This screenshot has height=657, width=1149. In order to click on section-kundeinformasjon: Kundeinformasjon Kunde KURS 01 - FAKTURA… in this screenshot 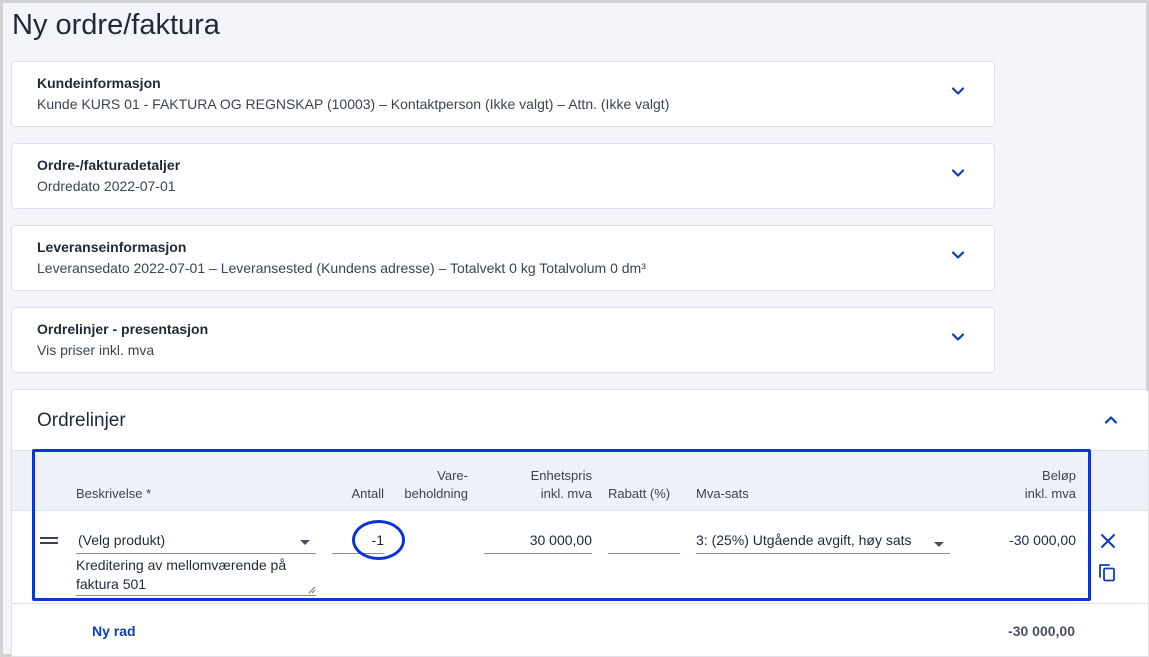, I will do `click(503, 94)`.